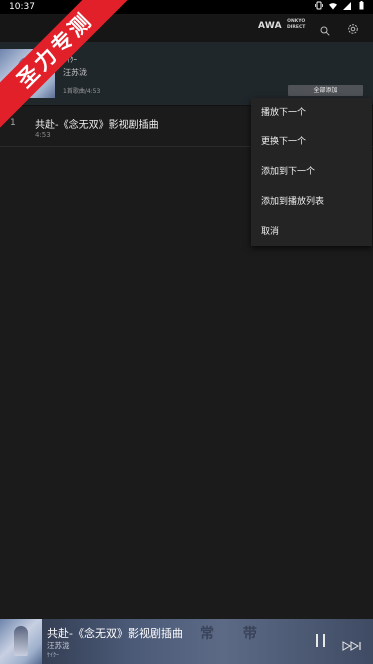 The height and width of the screenshot is (664, 373). I want to click on status-time: 10:37, so click(22, 7).